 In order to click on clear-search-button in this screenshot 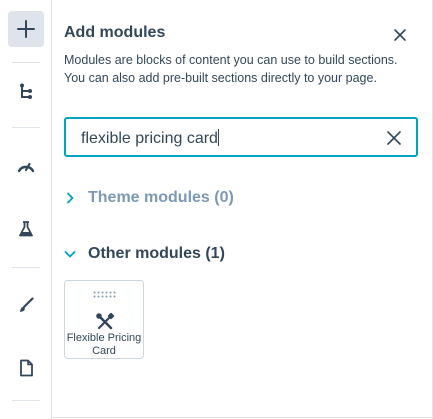, I will do `click(394, 138)`.